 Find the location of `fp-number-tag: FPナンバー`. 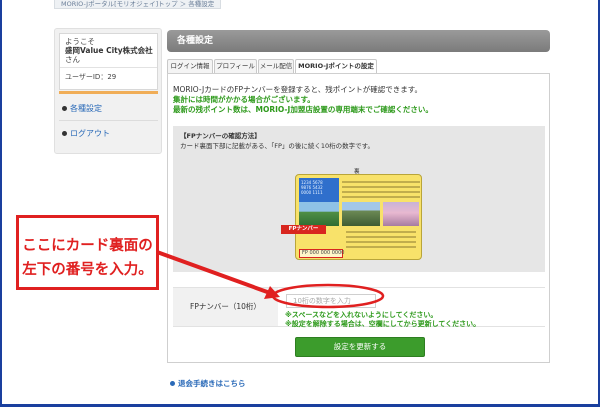

fp-number-tag: FPナンバー is located at coordinates (303, 229).